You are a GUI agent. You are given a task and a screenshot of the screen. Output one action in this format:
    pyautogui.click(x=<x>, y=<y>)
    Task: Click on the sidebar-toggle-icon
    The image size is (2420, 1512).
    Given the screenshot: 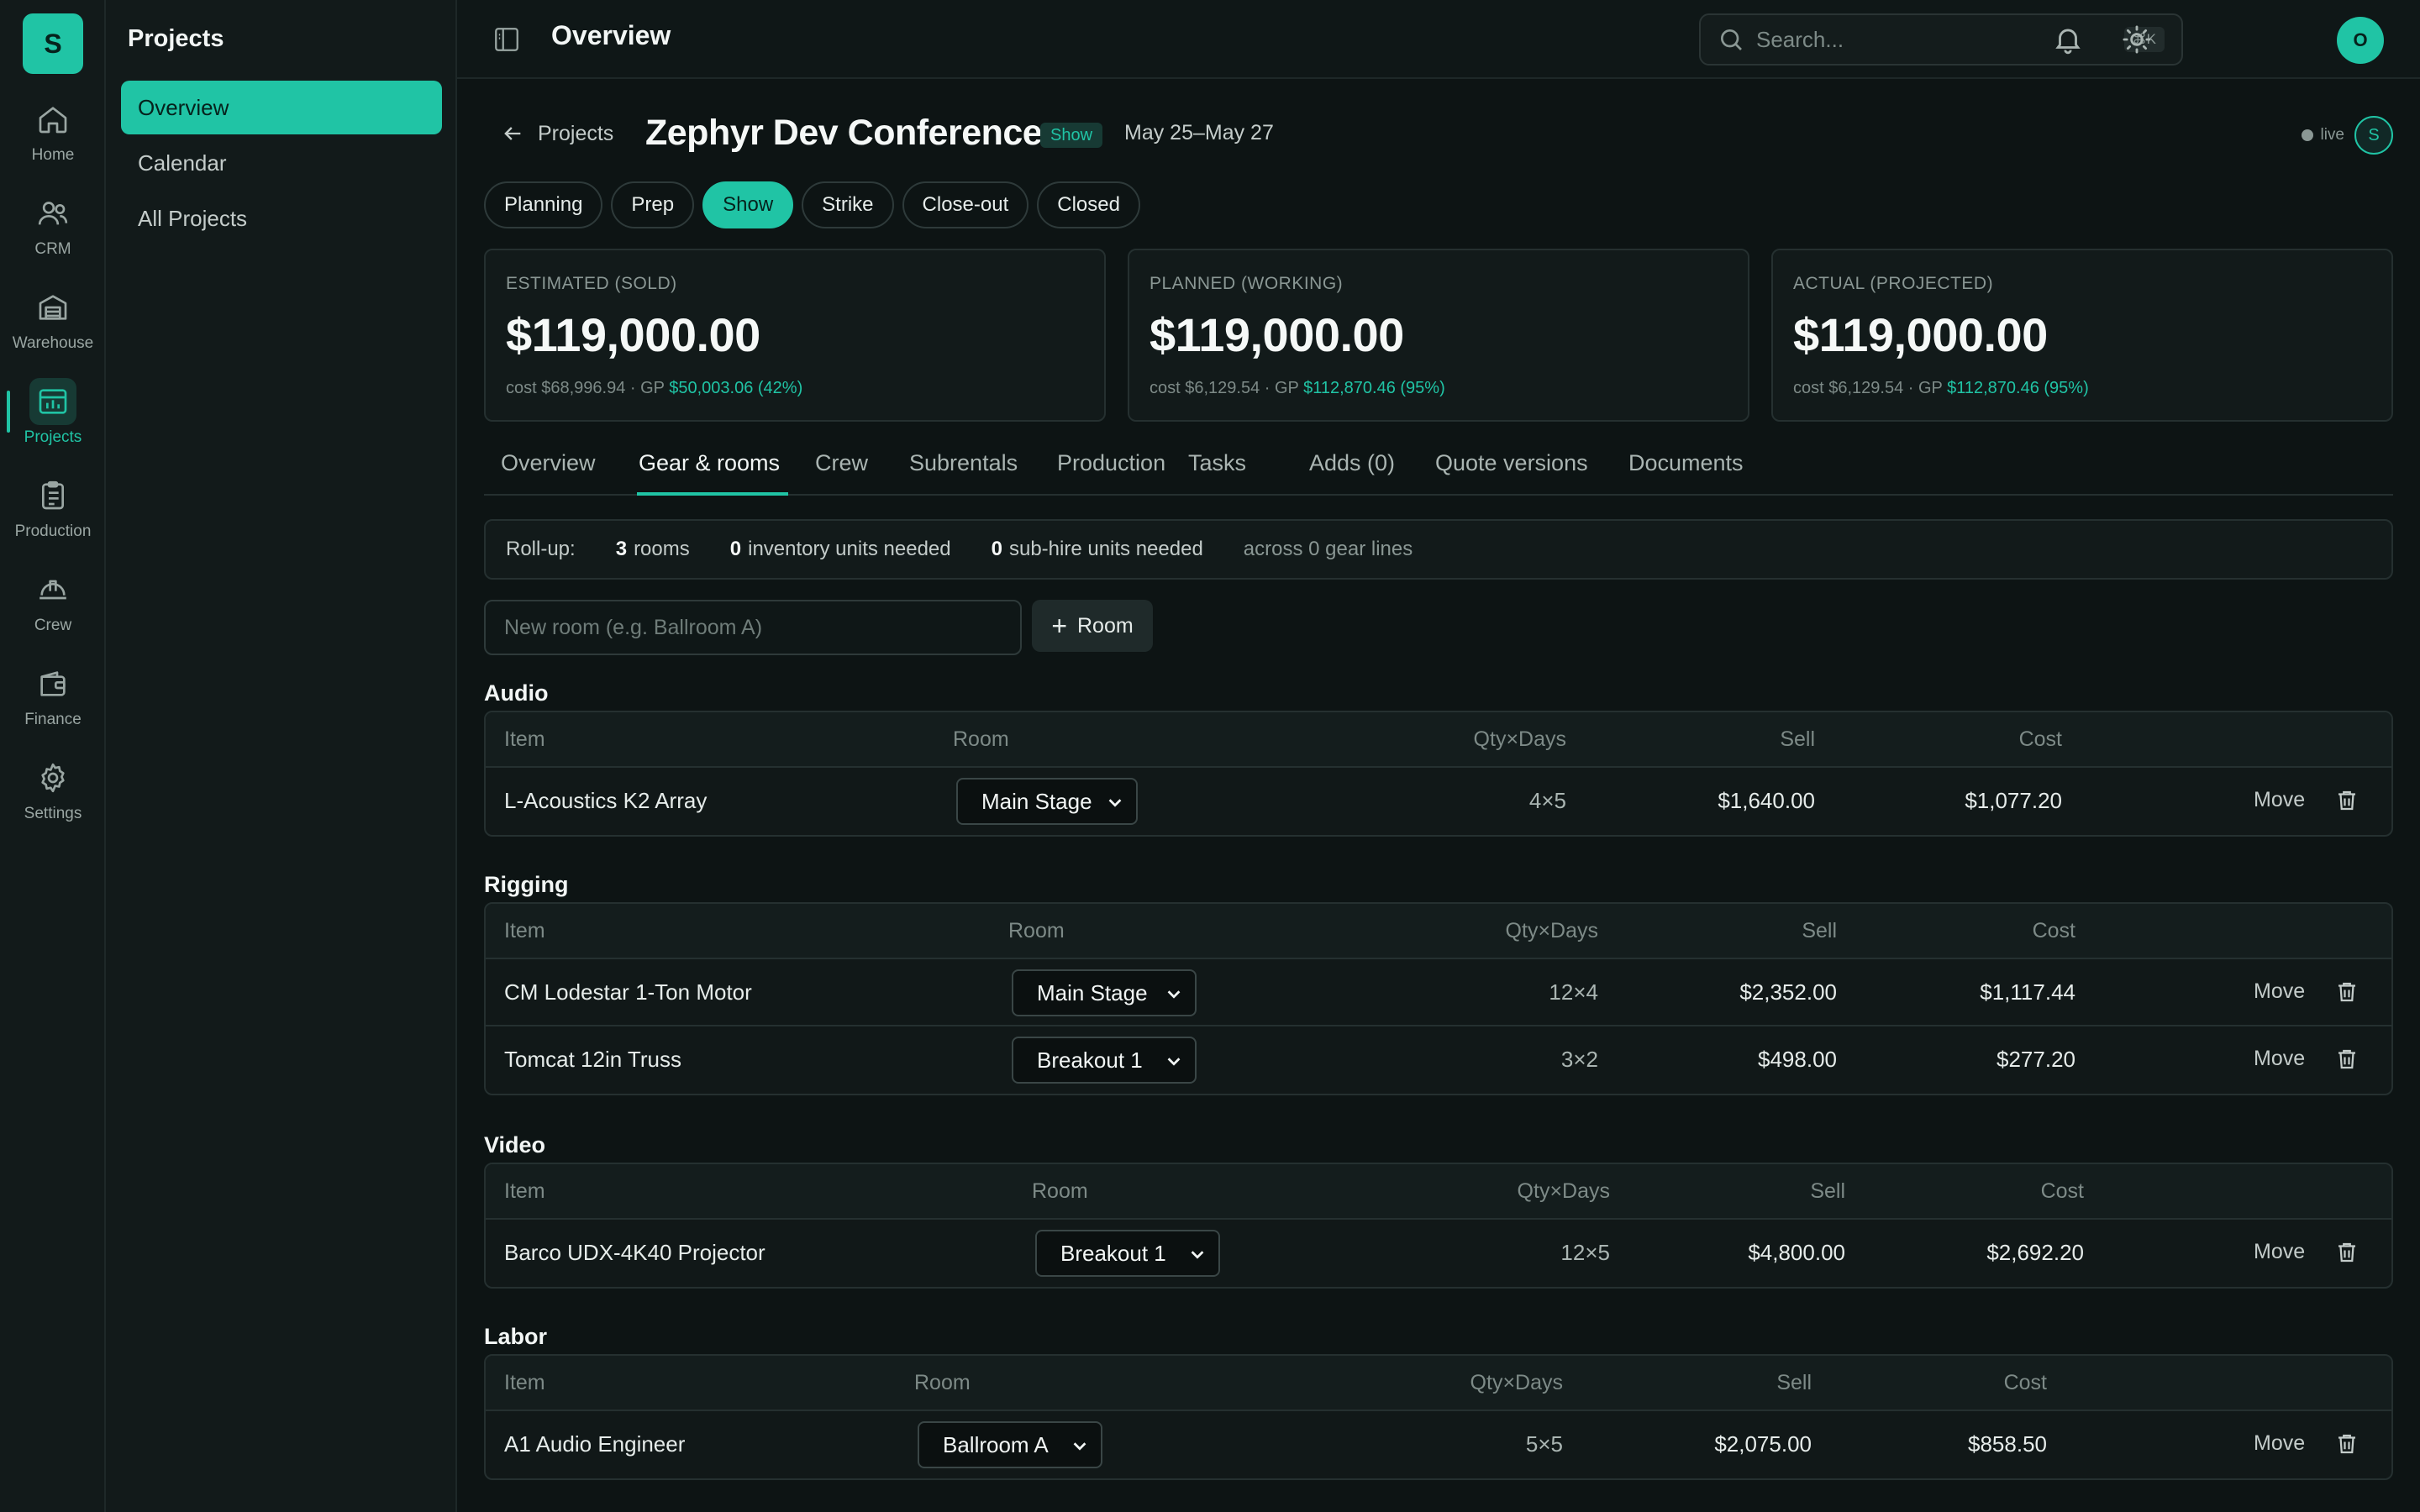 What is the action you would take?
    pyautogui.click(x=507, y=39)
    